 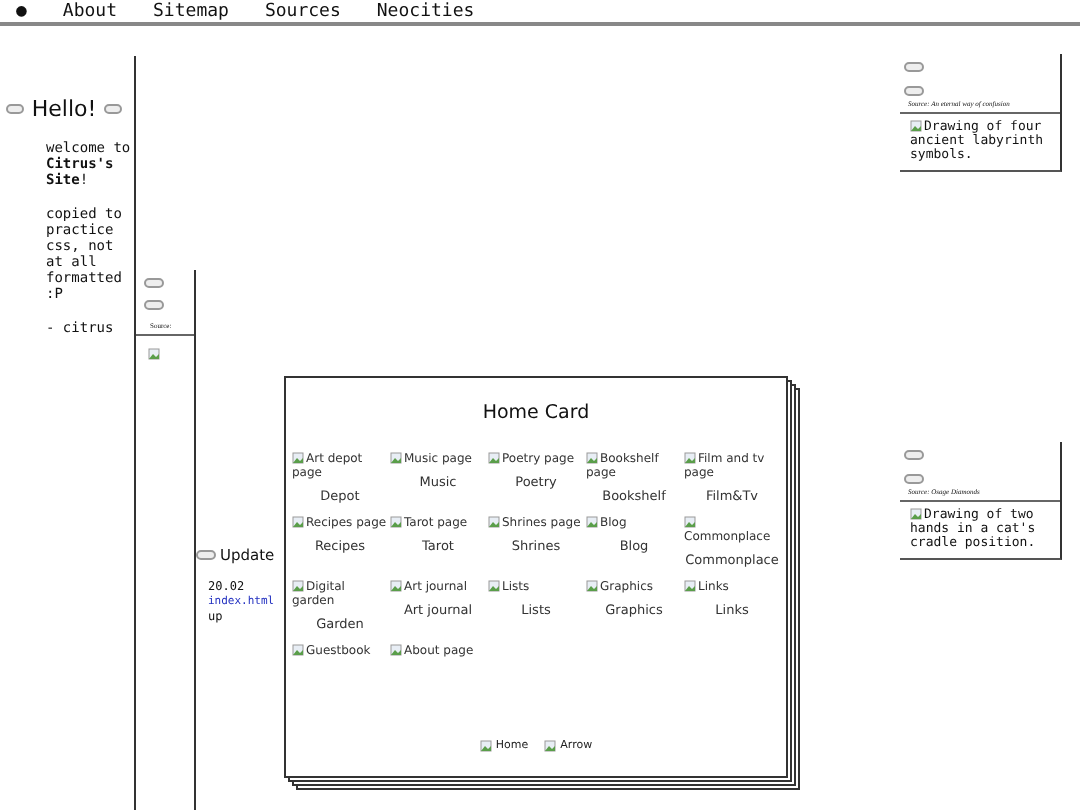 What do you see at coordinates (302, 11) in the screenshot?
I see `nav-link: Sources` at bounding box center [302, 11].